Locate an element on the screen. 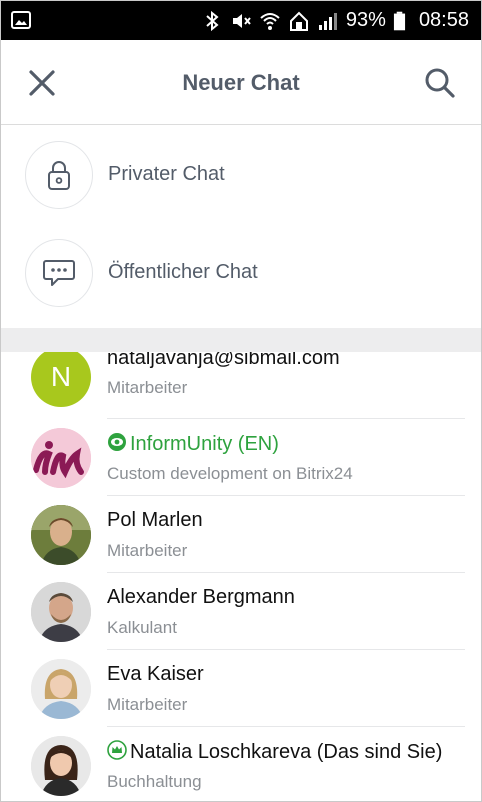 Image resolution: width=482 pixels, height=802 pixels. contact-subtitle: Buchhaltung is located at coordinates (154, 781).